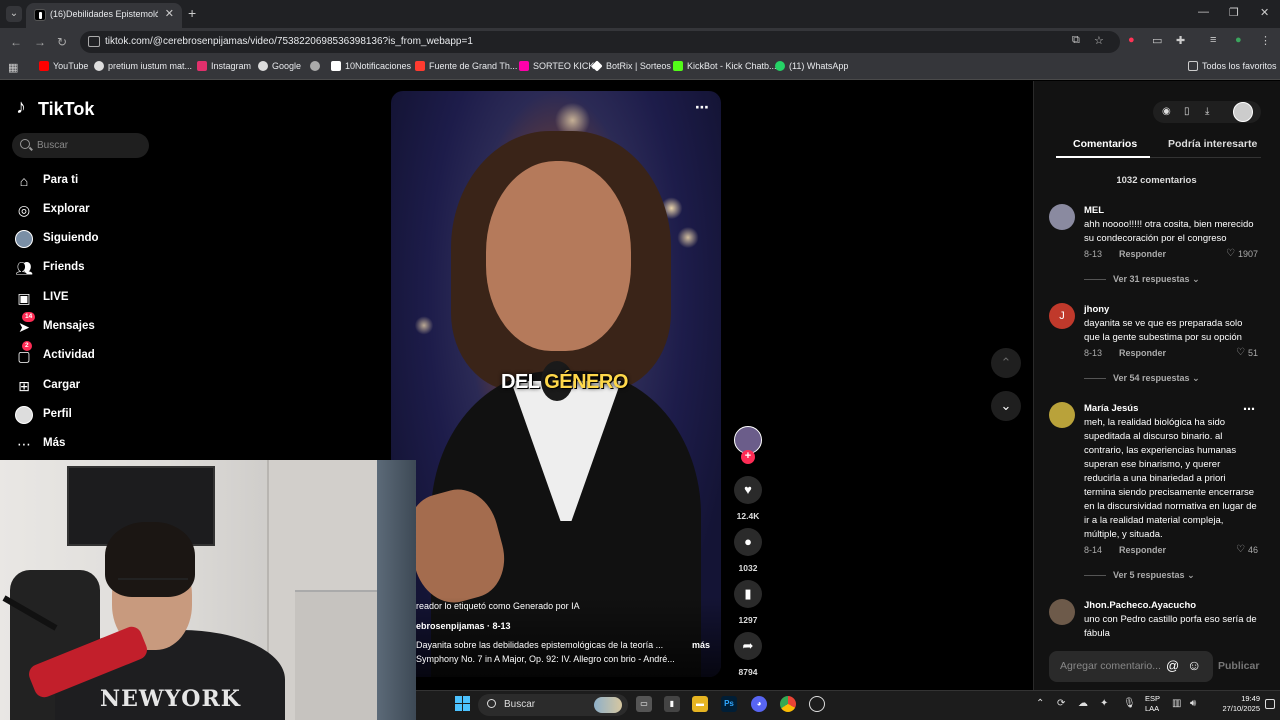  Describe the element at coordinates (1172, 665) in the screenshot. I see `mention-at-icon: @` at that location.